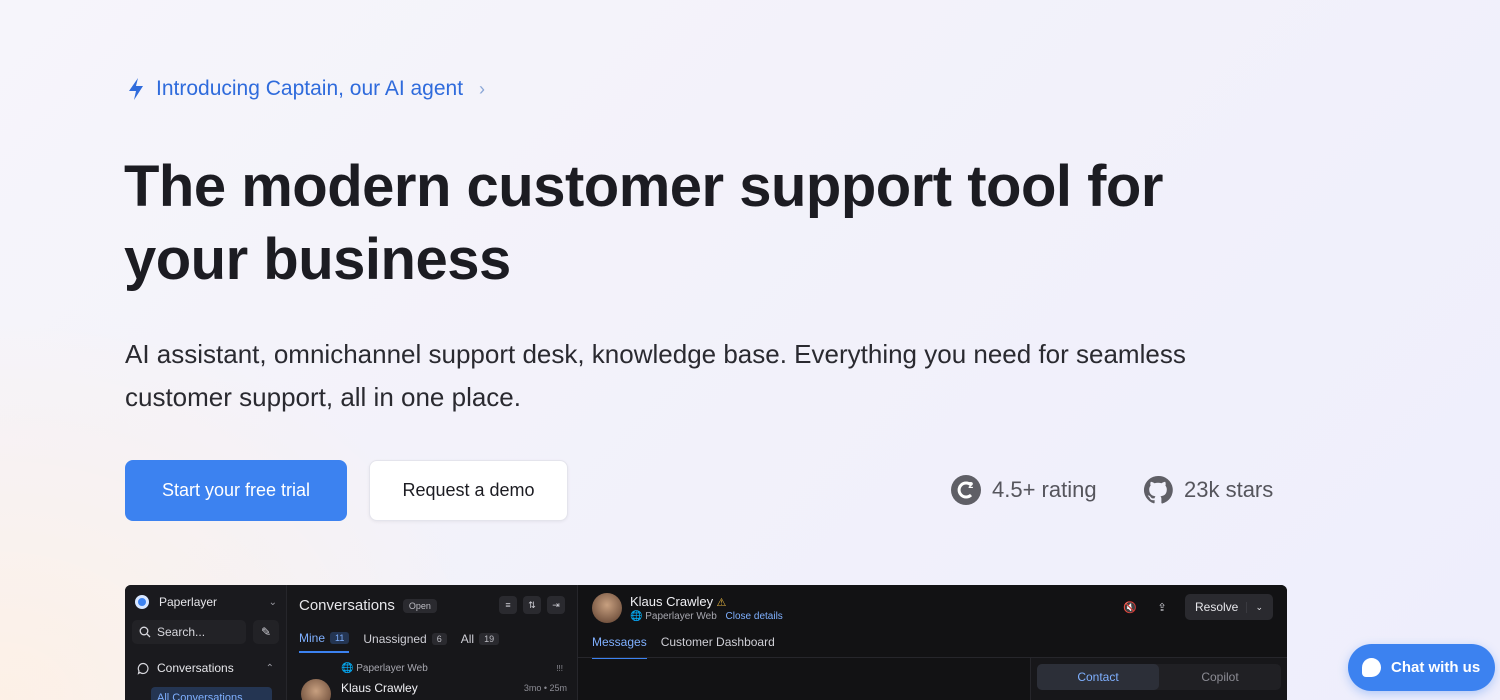  What do you see at coordinates (145, 632) in the screenshot?
I see `search-icon` at bounding box center [145, 632].